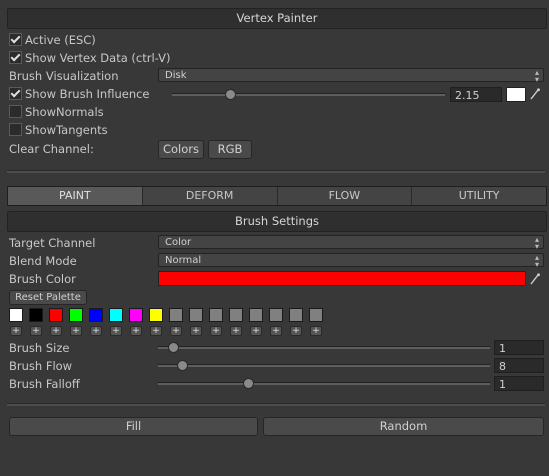  What do you see at coordinates (324, 347) in the screenshot?
I see `brush-size-slider-track` at bounding box center [324, 347].